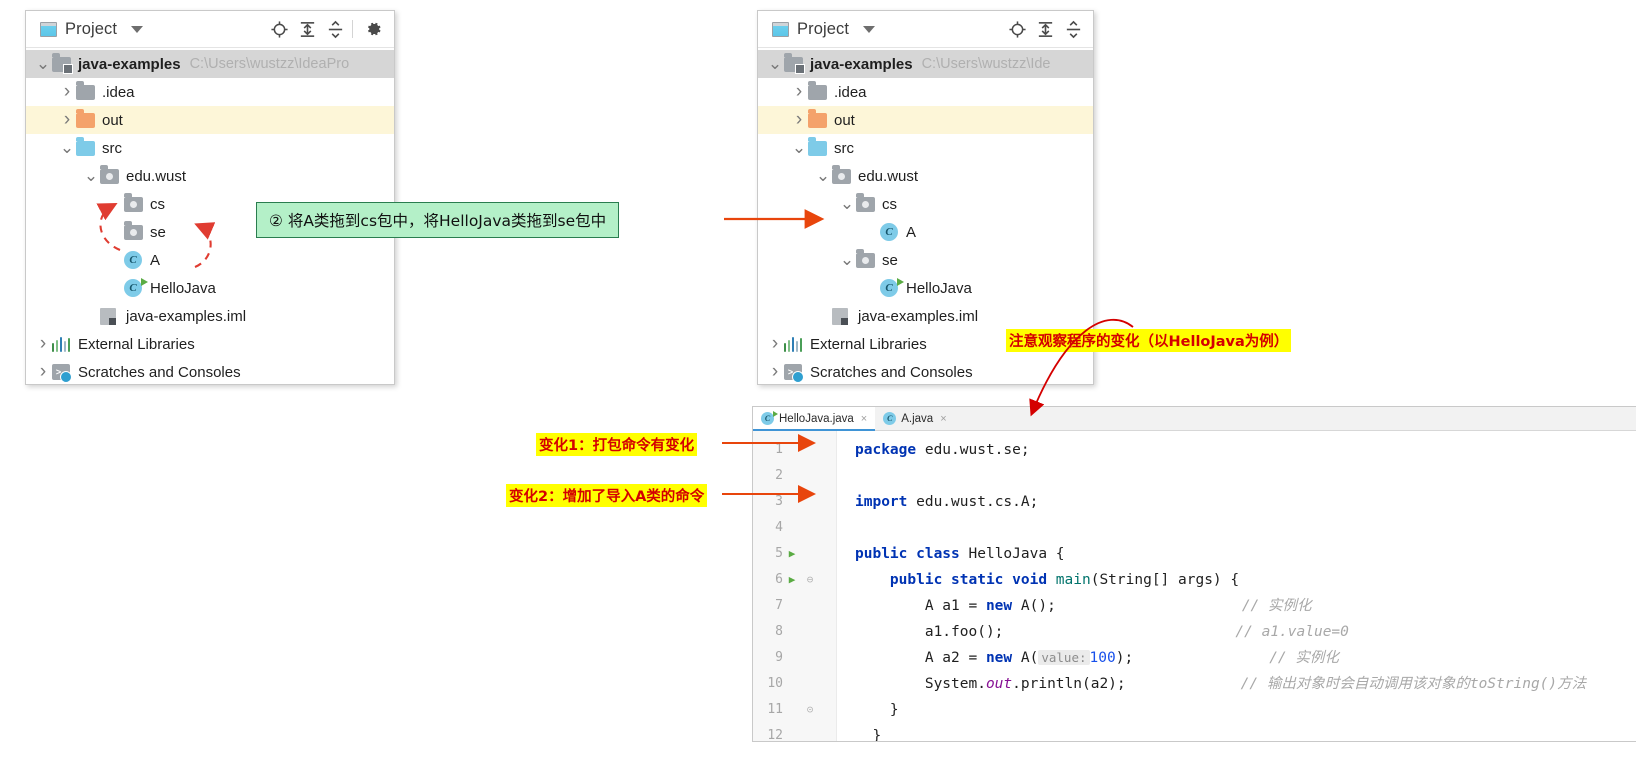 This screenshot has height=782, width=1636. What do you see at coordinates (136, 344) in the screenshot?
I see `tree-row-label: External Libraries` at bounding box center [136, 344].